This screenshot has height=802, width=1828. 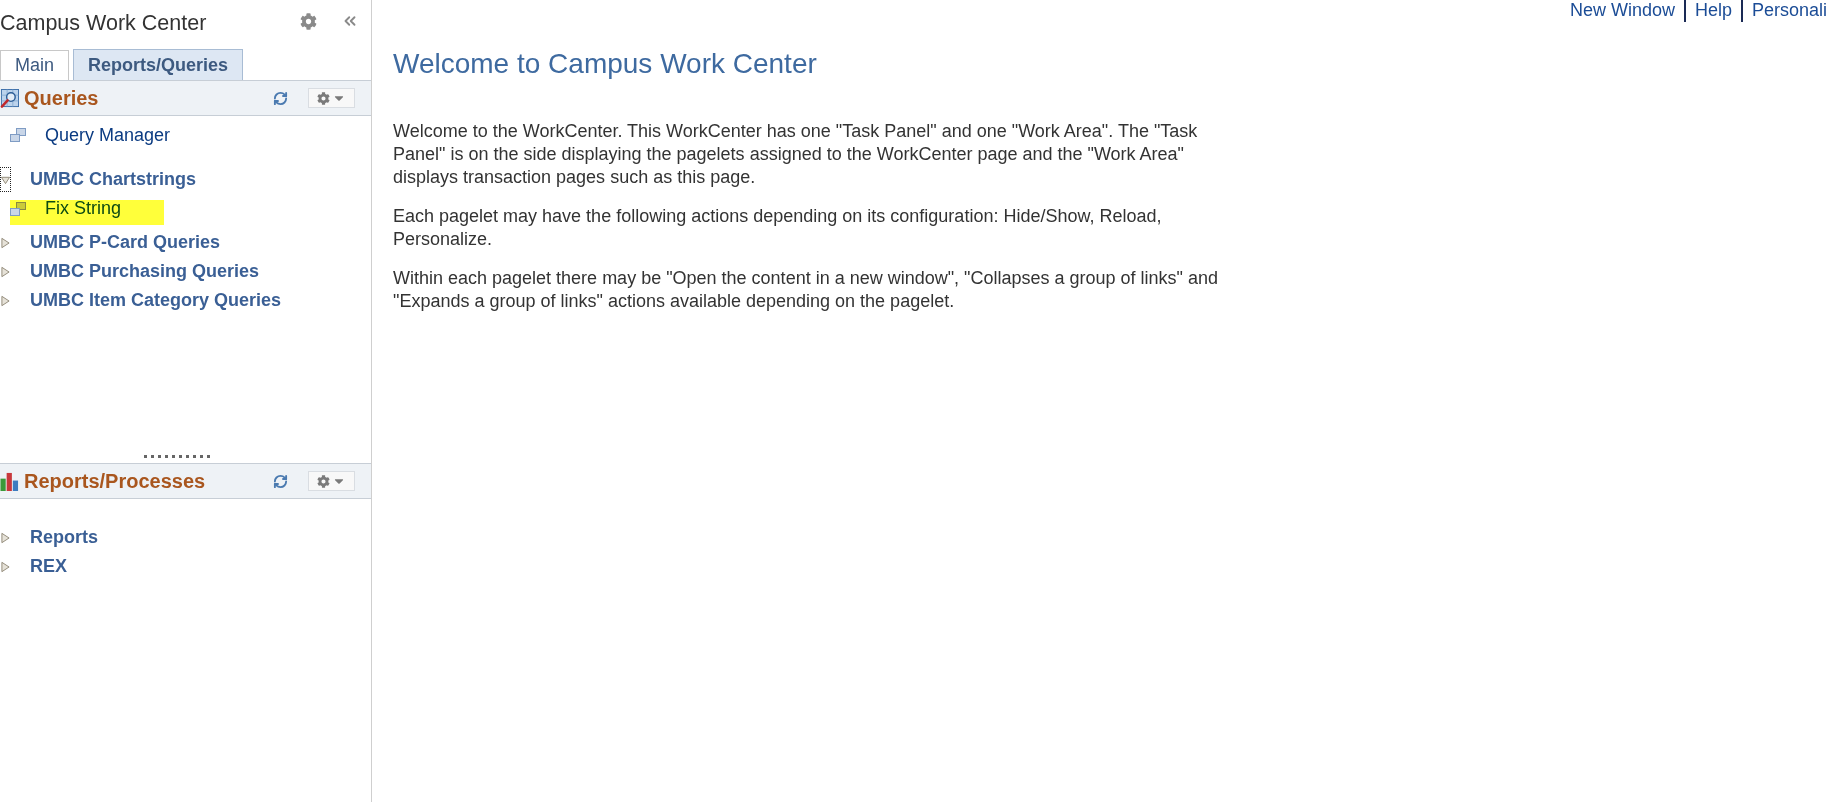 What do you see at coordinates (1626, 11) in the screenshot?
I see `header-link: New Window` at bounding box center [1626, 11].